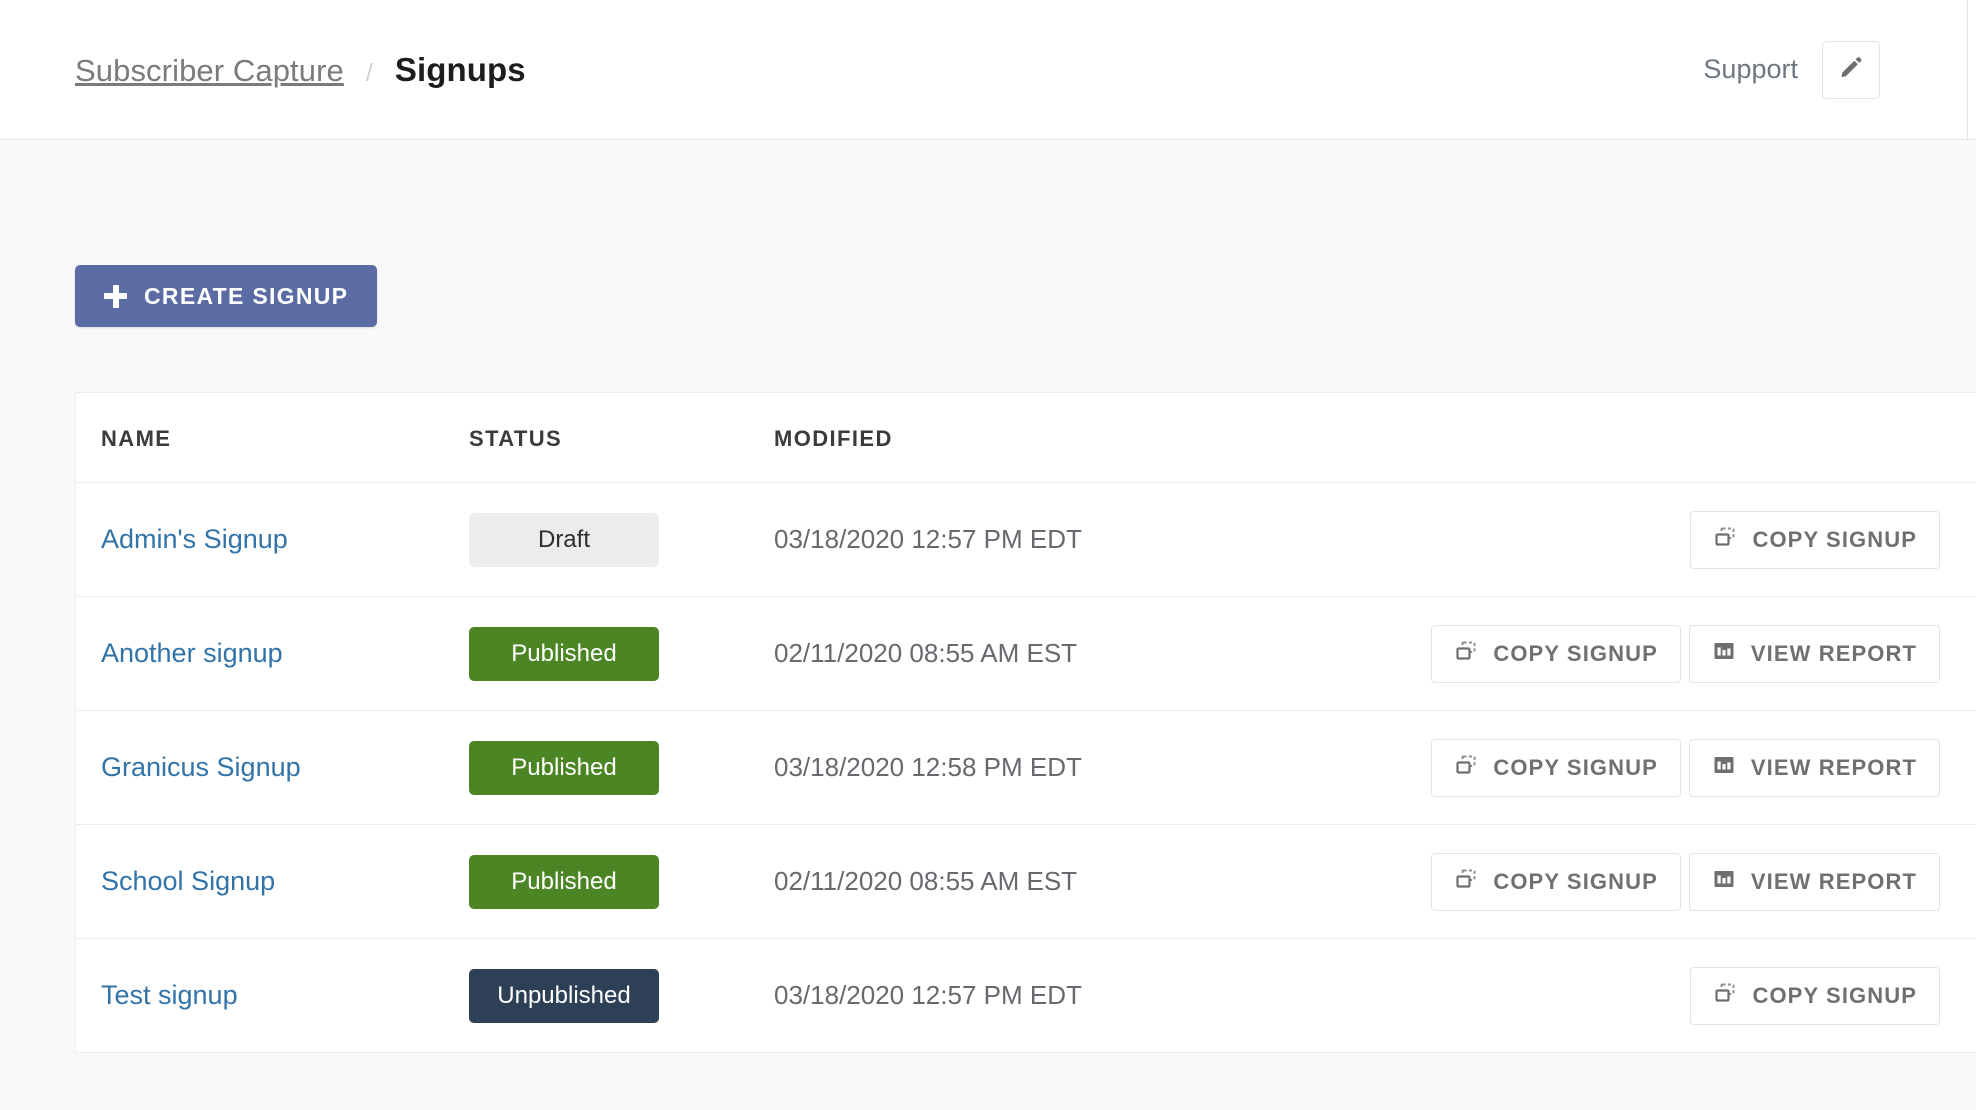 Image resolution: width=1976 pixels, height=1110 pixels. What do you see at coordinates (564, 539) in the screenshot?
I see `status-badge: Draft` at bounding box center [564, 539].